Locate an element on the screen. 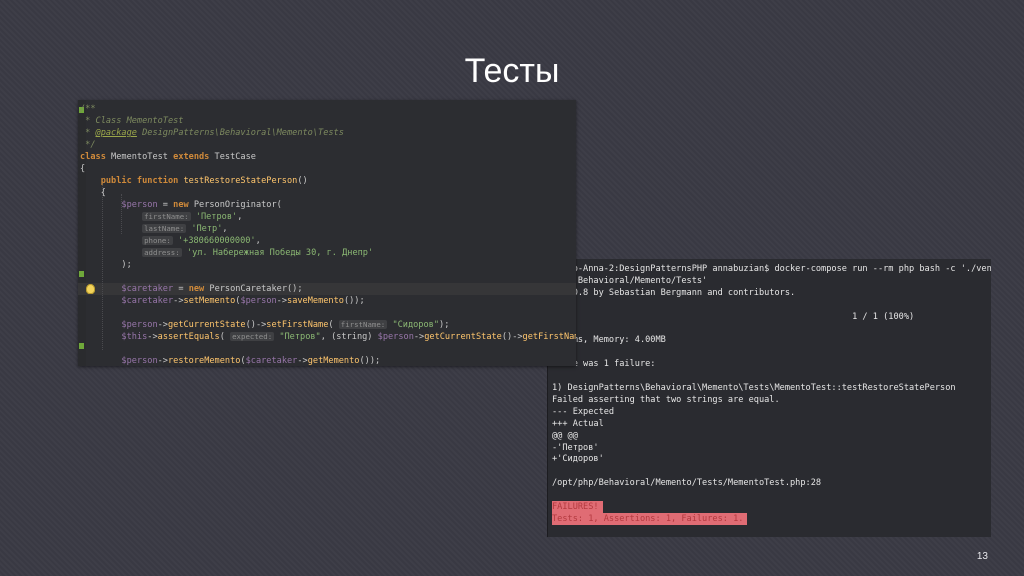 The image size is (1024, 576). code-token: testRestoreStatePerson is located at coordinates (240, 181).